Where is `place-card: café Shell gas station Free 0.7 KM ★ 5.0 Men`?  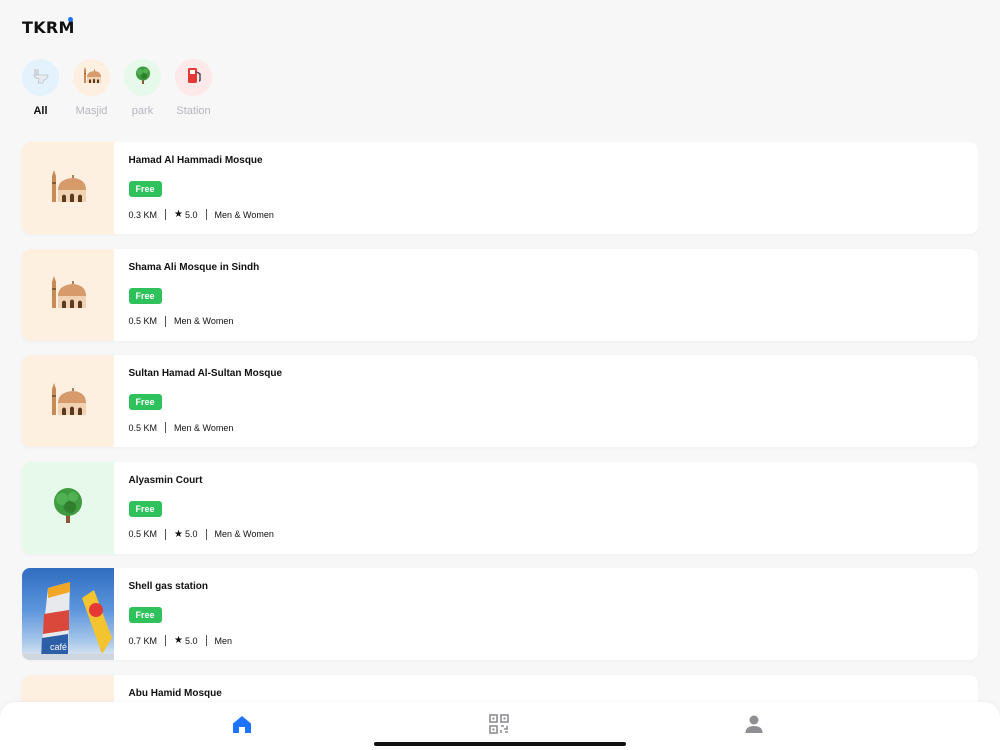
place-card: café Shell gas station Free 0.7 KM ★ 5.0 Men is located at coordinates (500, 614).